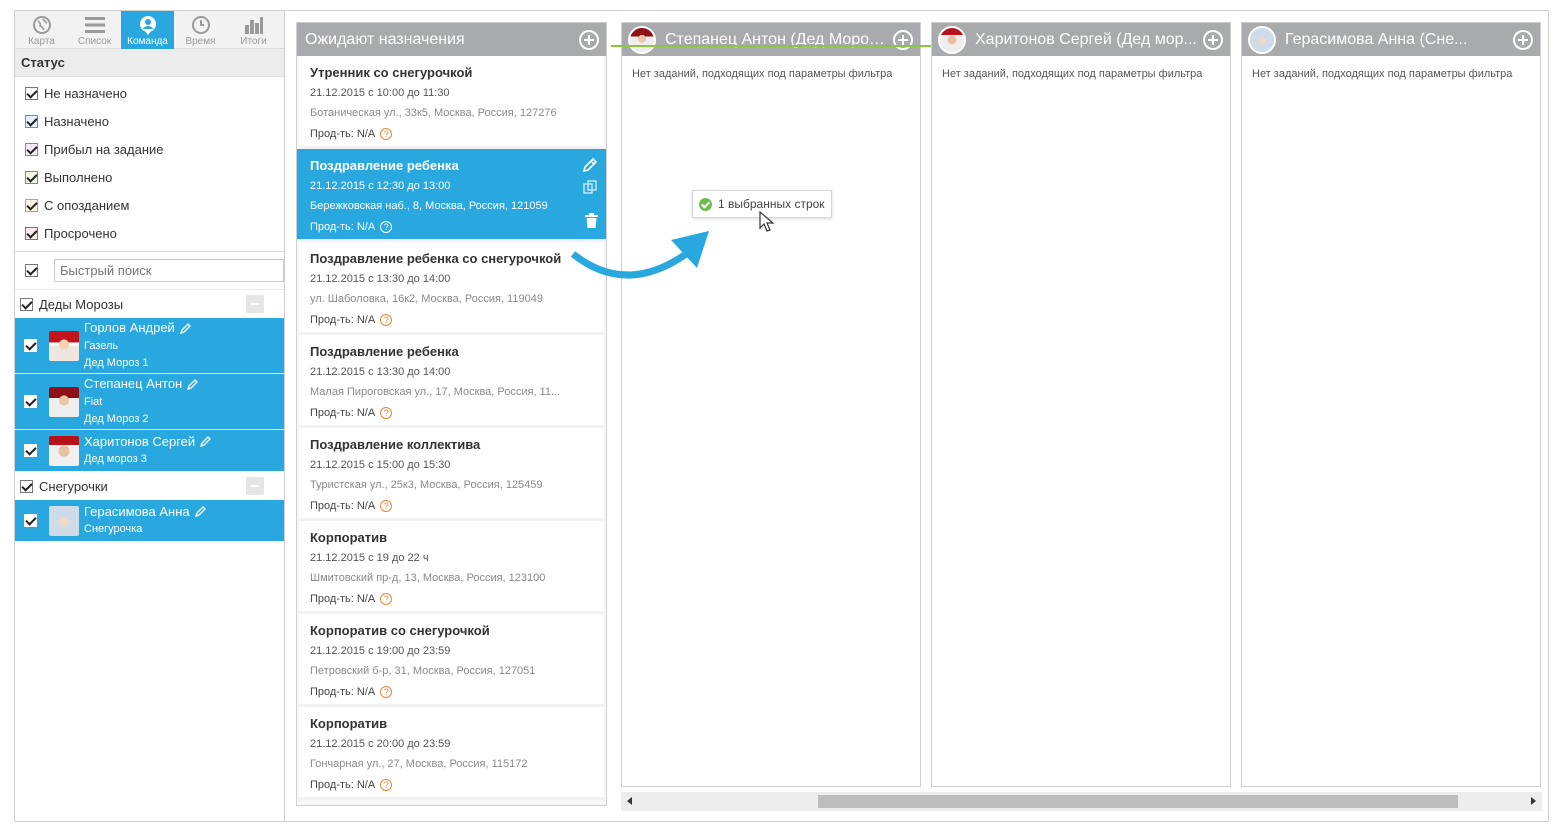 This screenshot has height=830, width=1563. I want to click on nav-team-button: Команда, so click(147, 30).